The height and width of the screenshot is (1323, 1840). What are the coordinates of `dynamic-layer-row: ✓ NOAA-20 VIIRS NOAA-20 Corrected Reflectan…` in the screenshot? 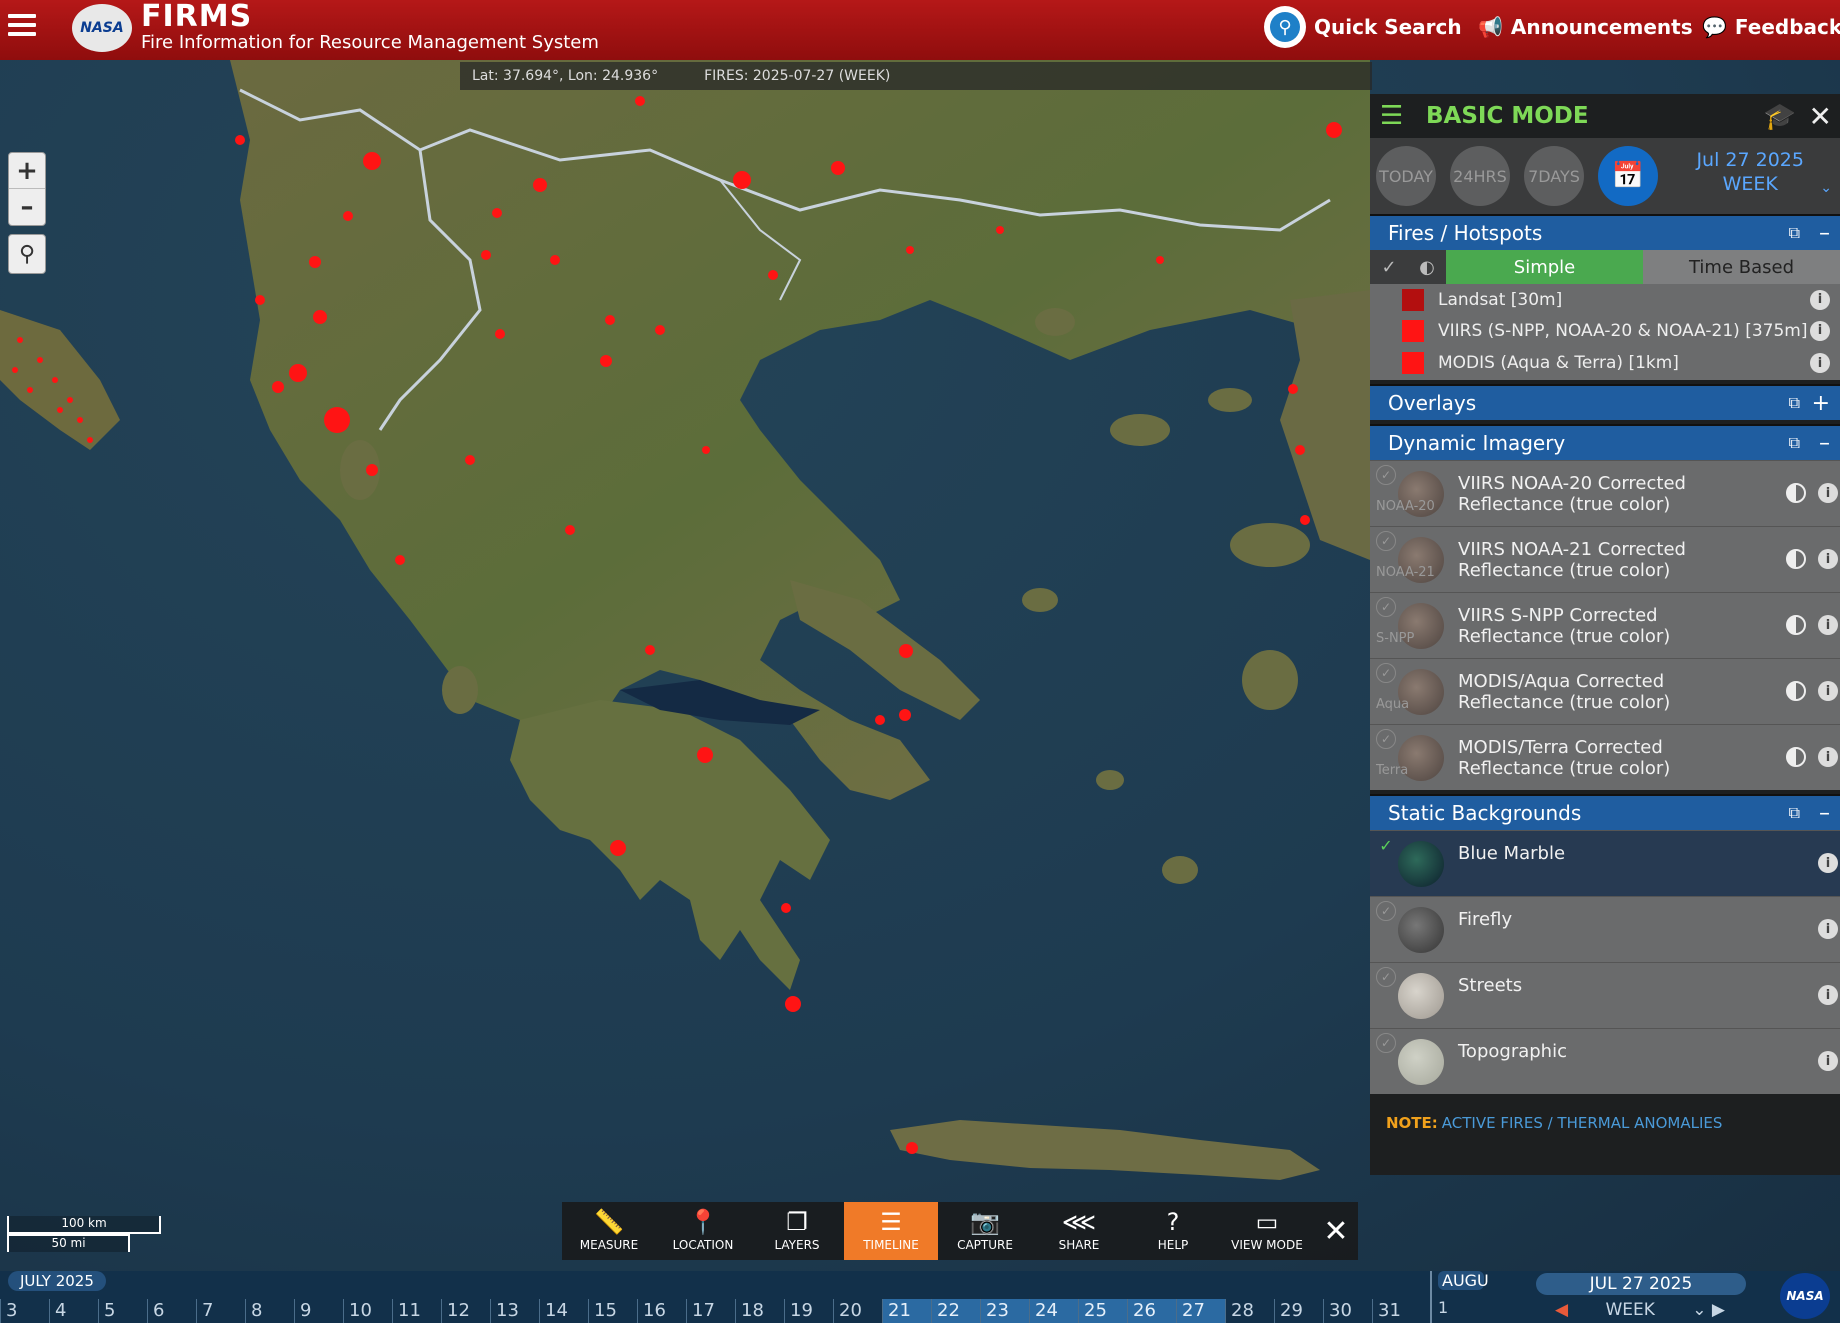 It's located at (1605, 493).